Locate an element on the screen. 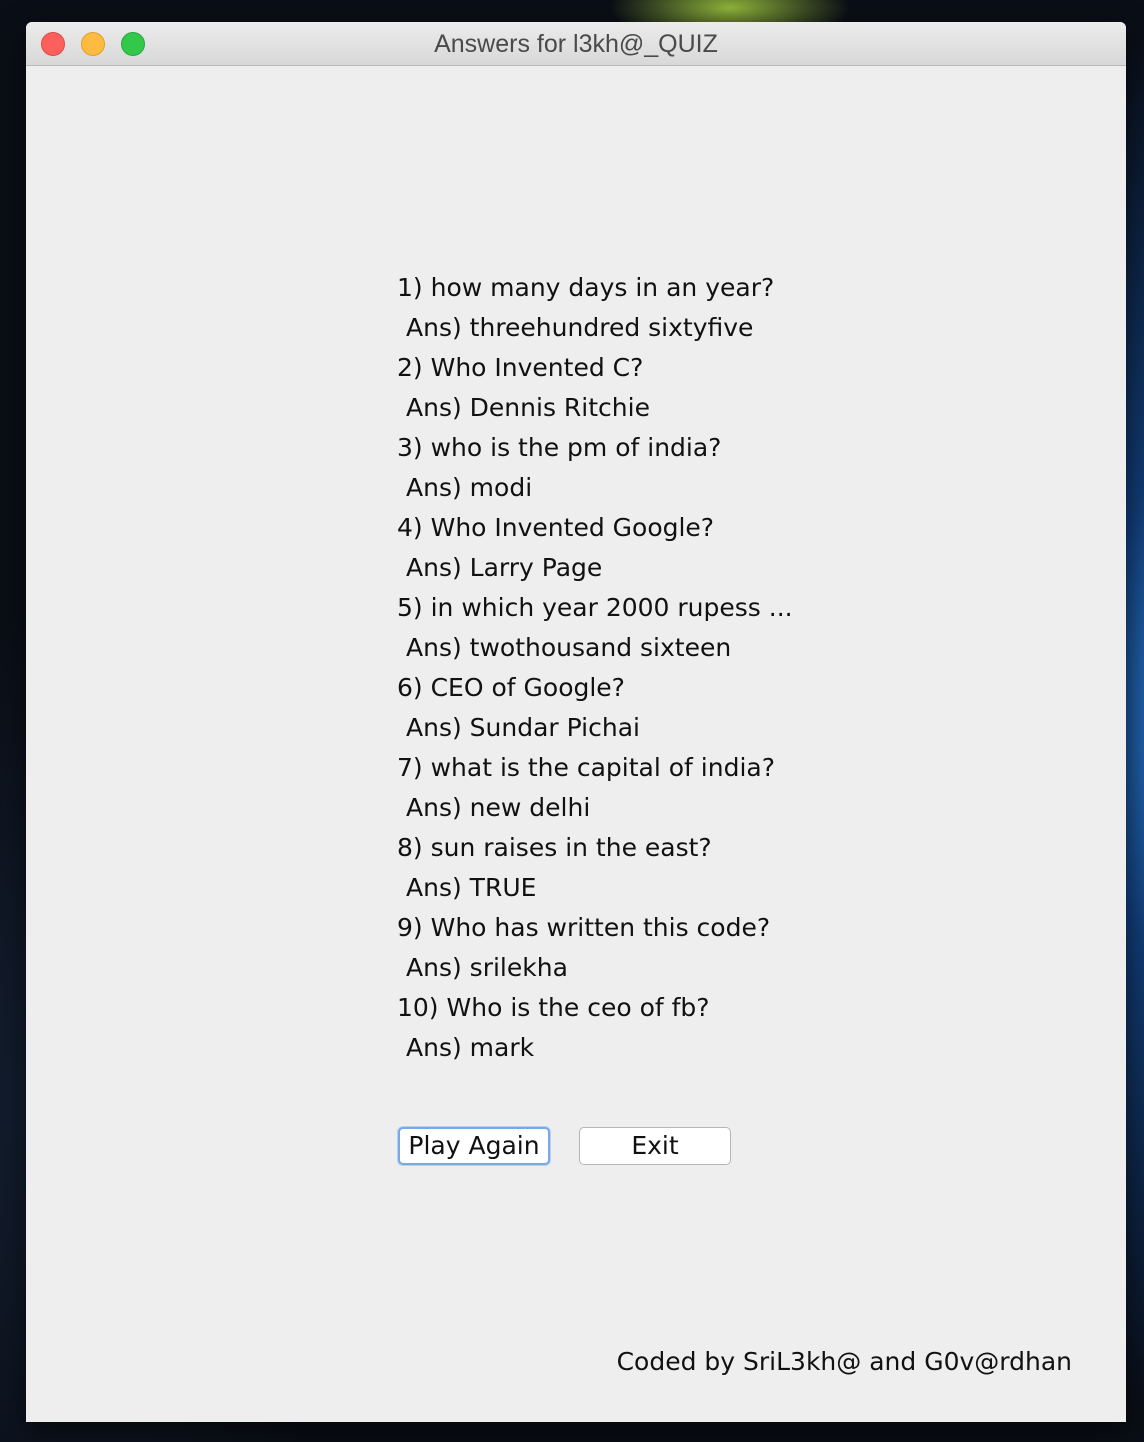  answer-text: Ans) modi is located at coordinates (469, 487).